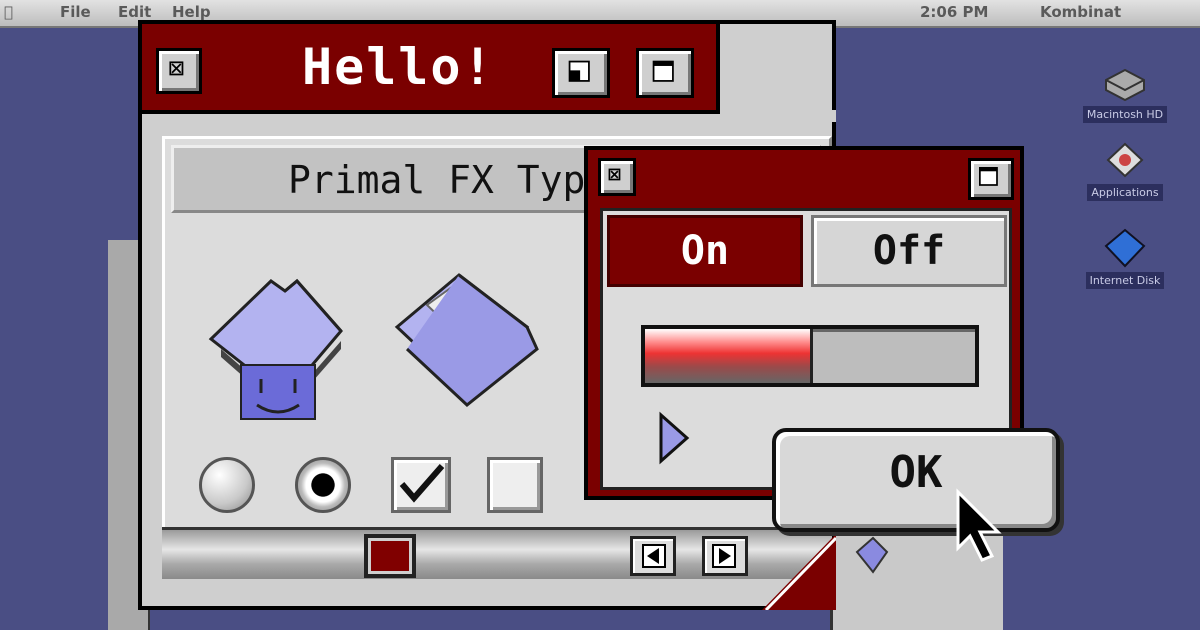  What do you see at coordinates (1080, 12) in the screenshot?
I see `menu-app-switcher: Kombinat` at bounding box center [1080, 12].